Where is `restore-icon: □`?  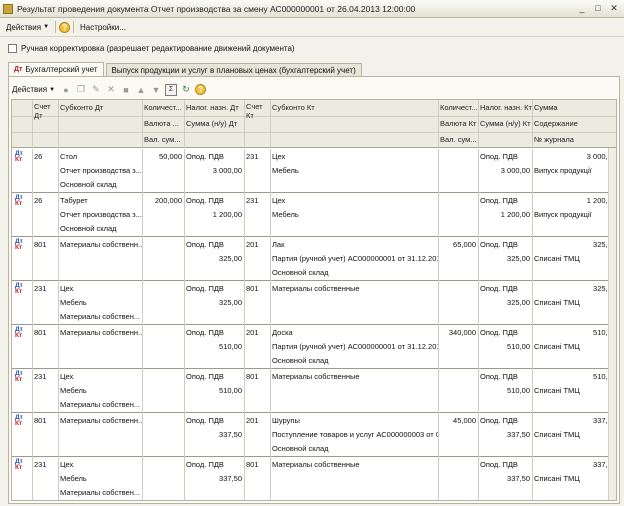 restore-icon: □ is located at coordinates (598, 8).